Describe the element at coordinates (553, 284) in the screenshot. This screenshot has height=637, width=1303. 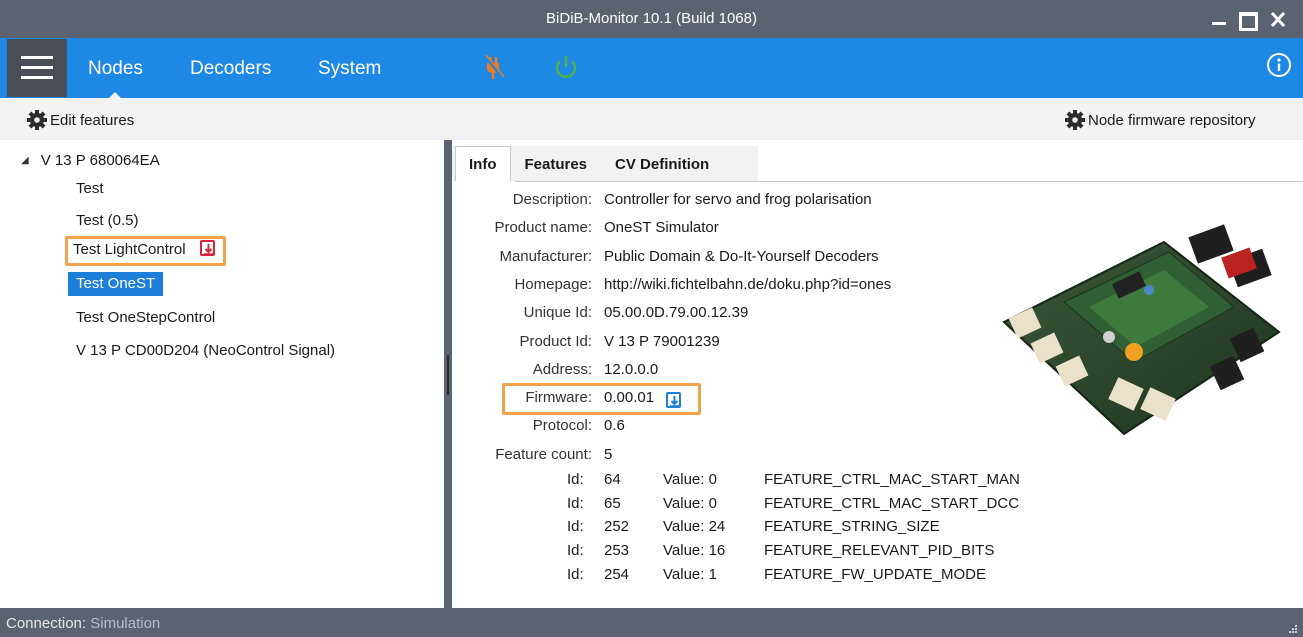
I see `info-label: Homepage:` at that location.